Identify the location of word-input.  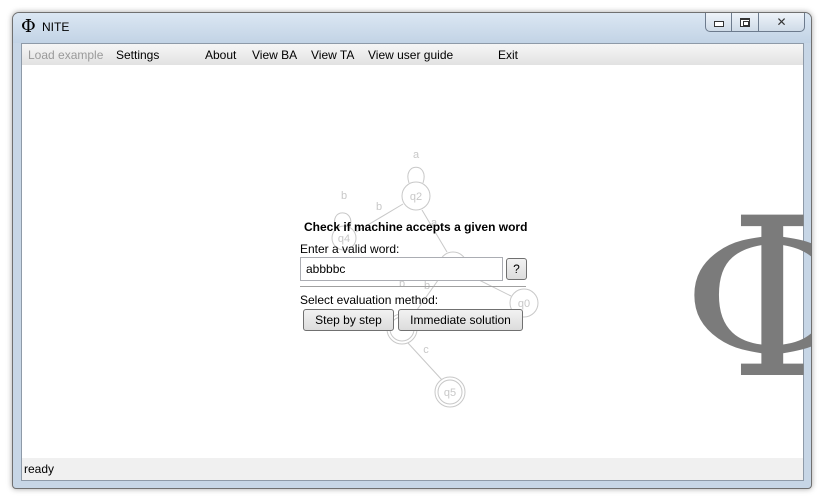
(401, 269).